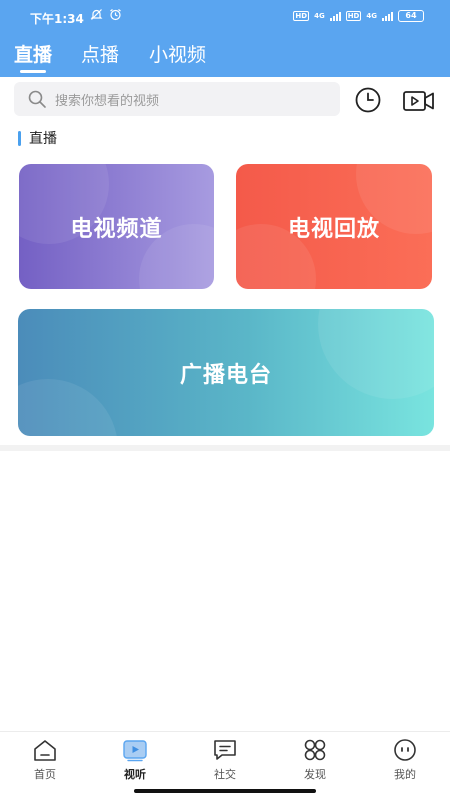 The width and height of the screenshot is (450, 800). What do you see at coordinates (225, 56) in the screenshot?
I see `top-tab-bar: 直播 点播 小视频` at bounding box center [225, 56].